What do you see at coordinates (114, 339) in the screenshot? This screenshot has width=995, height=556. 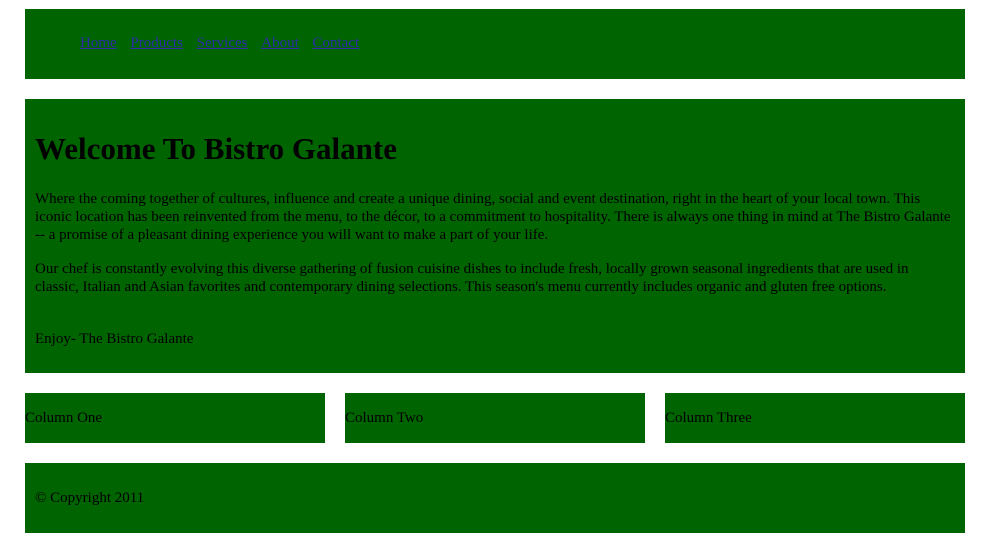 I see `signoff-paragraph: Enjoy- The Bistro Galante` at bounding box center [114, 339].